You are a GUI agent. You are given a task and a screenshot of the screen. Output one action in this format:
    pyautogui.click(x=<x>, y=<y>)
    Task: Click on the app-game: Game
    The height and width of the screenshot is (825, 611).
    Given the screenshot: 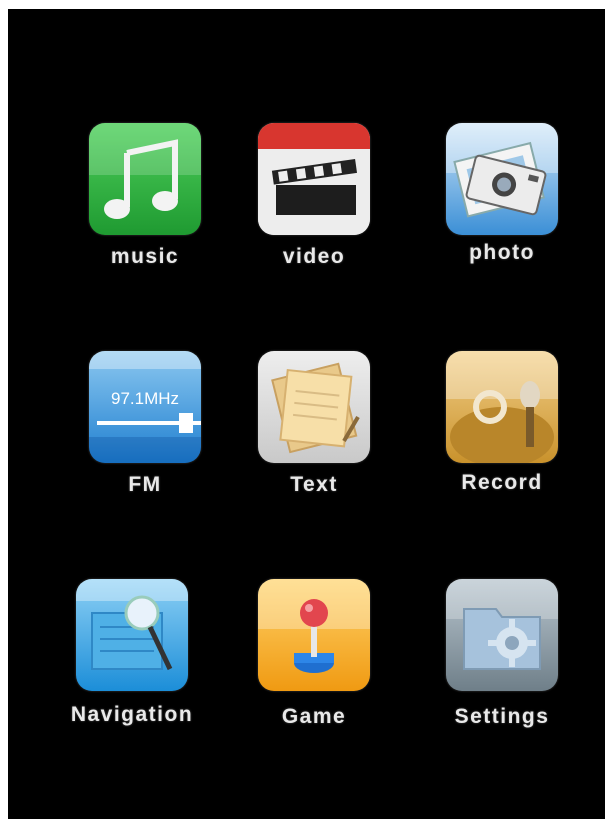 What is the action you would take?
    pyautogui.click(x=314, y=654)
    